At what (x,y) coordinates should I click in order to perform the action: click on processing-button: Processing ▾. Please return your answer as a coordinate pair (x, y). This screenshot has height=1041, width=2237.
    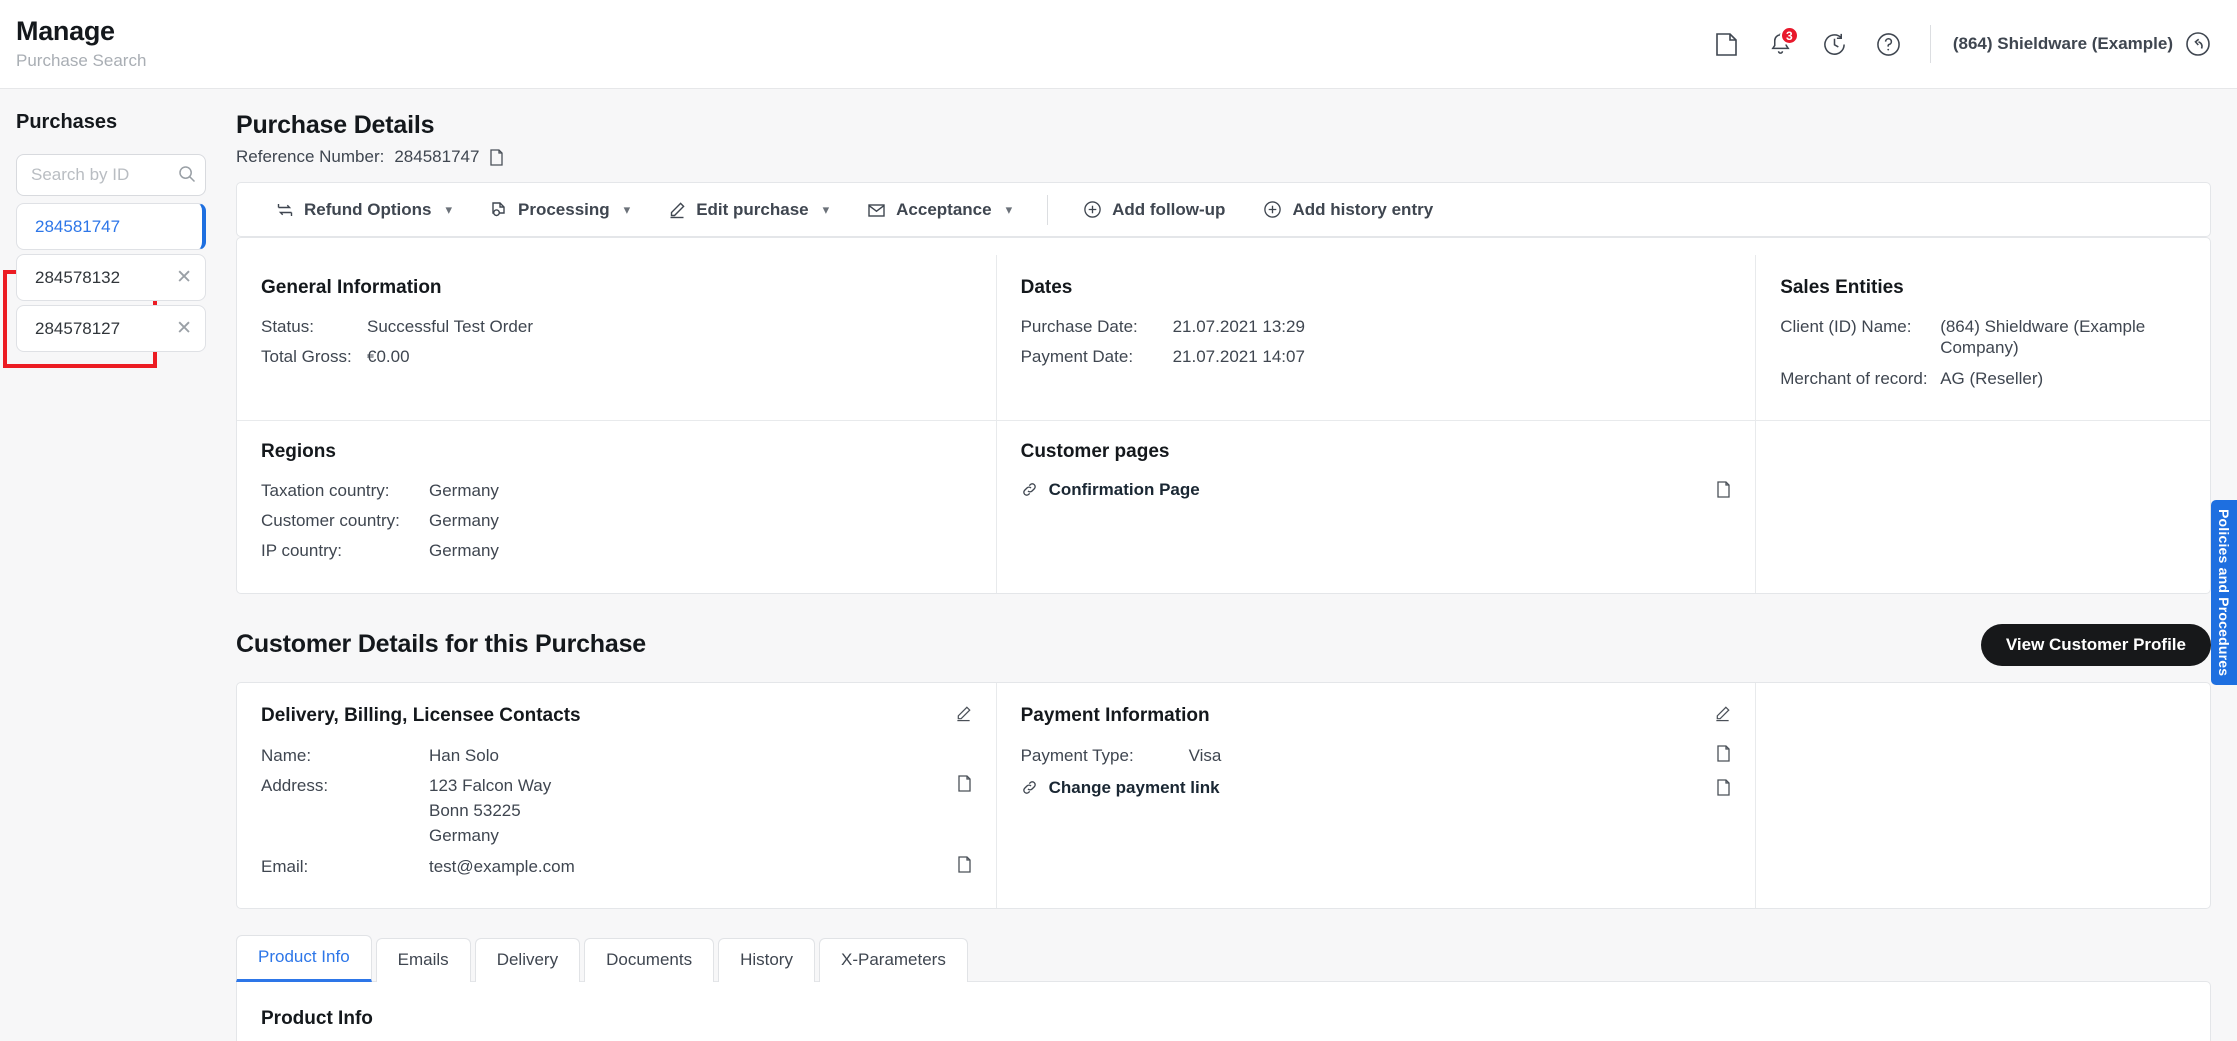
    Looking at the image, I should click on (560, 209).